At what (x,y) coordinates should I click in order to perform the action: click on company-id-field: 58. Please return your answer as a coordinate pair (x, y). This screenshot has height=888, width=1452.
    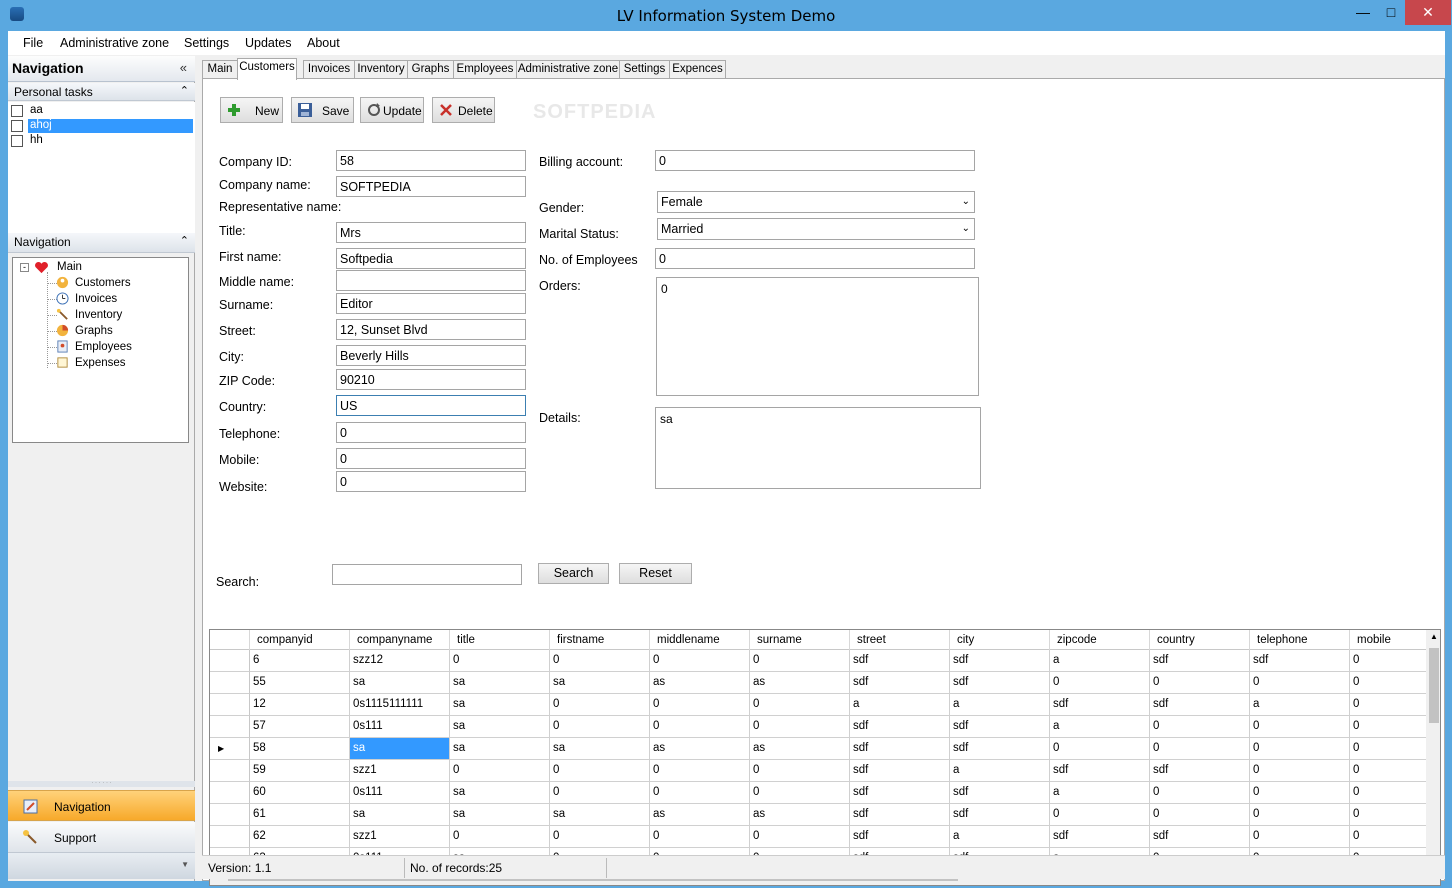
    Looking at the image, I should click on (431, 160).